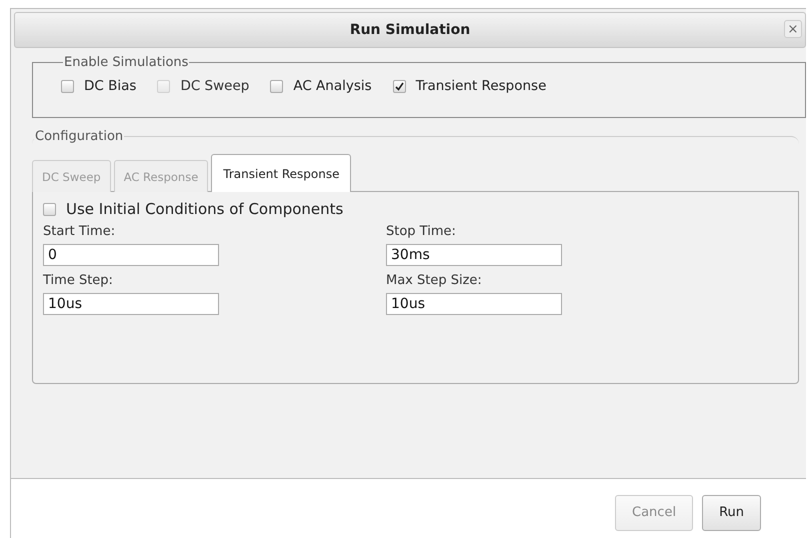 The height and width of the screenshot is (538, 808). I want to click on close-button: ×, so click(793, 29).